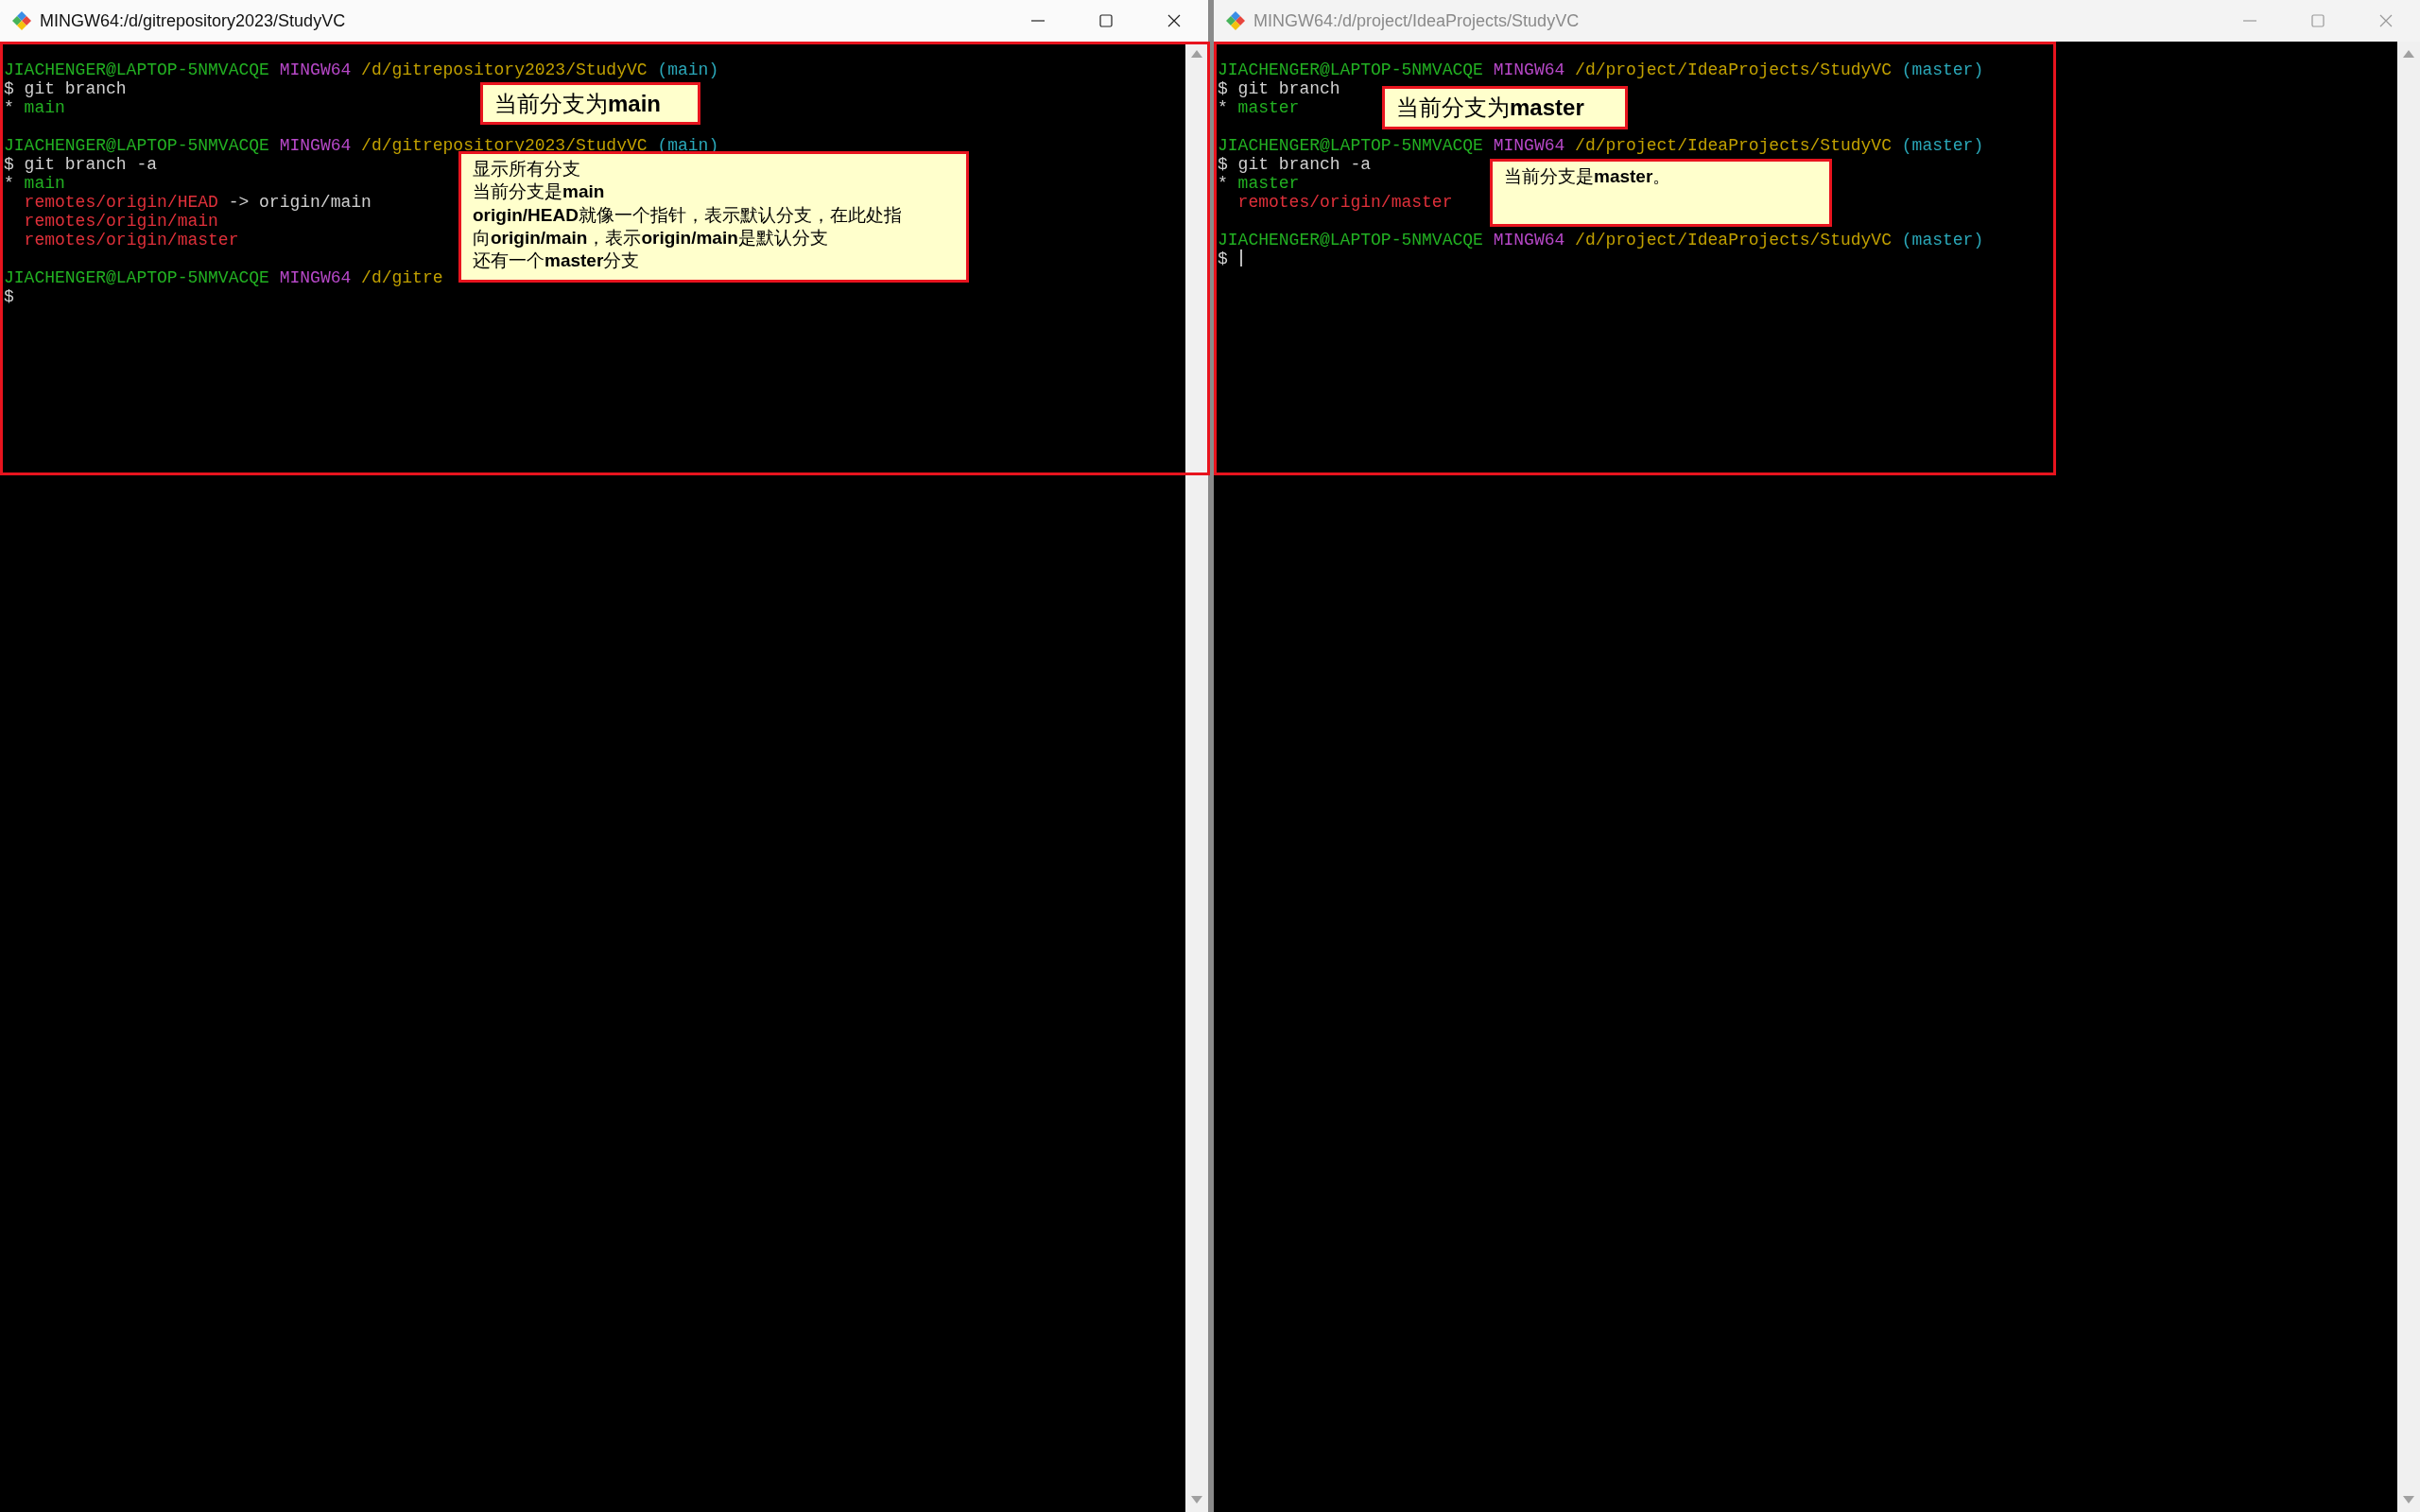 The width and height of the screenshot is (2420, 1512). Describe the element at coordinates (527, 169) in the screenshot. I see `note-text: 显示所有分支` at that location.